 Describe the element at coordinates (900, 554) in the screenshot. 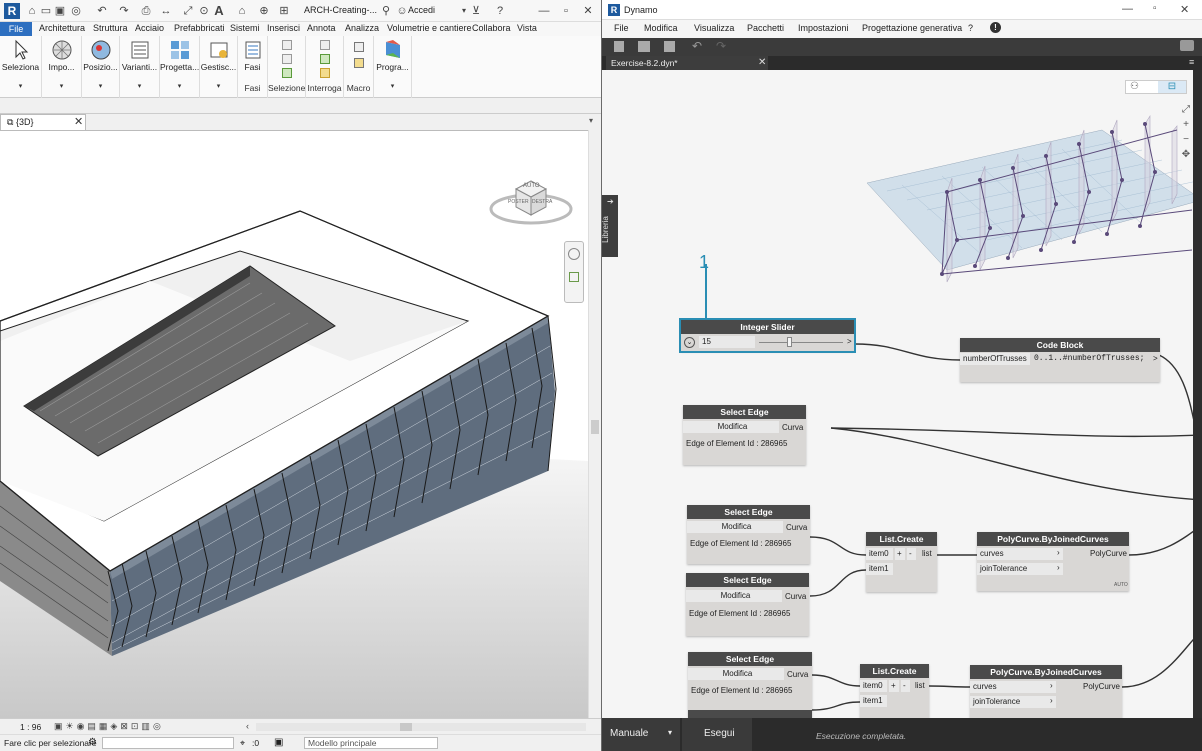

I see `add-input-button: +` at that location.